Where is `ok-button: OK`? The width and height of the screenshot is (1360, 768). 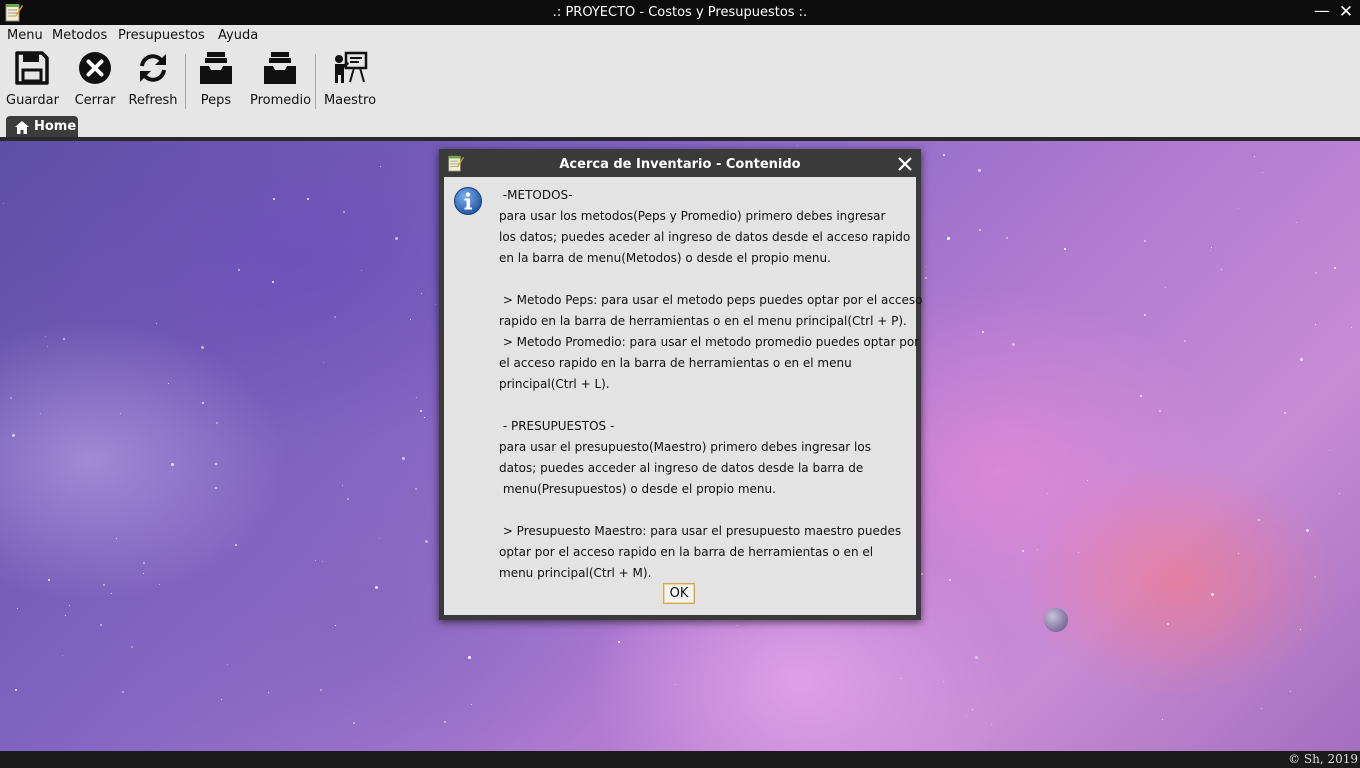 ok-button: OK is located at coordinates (679, 593).